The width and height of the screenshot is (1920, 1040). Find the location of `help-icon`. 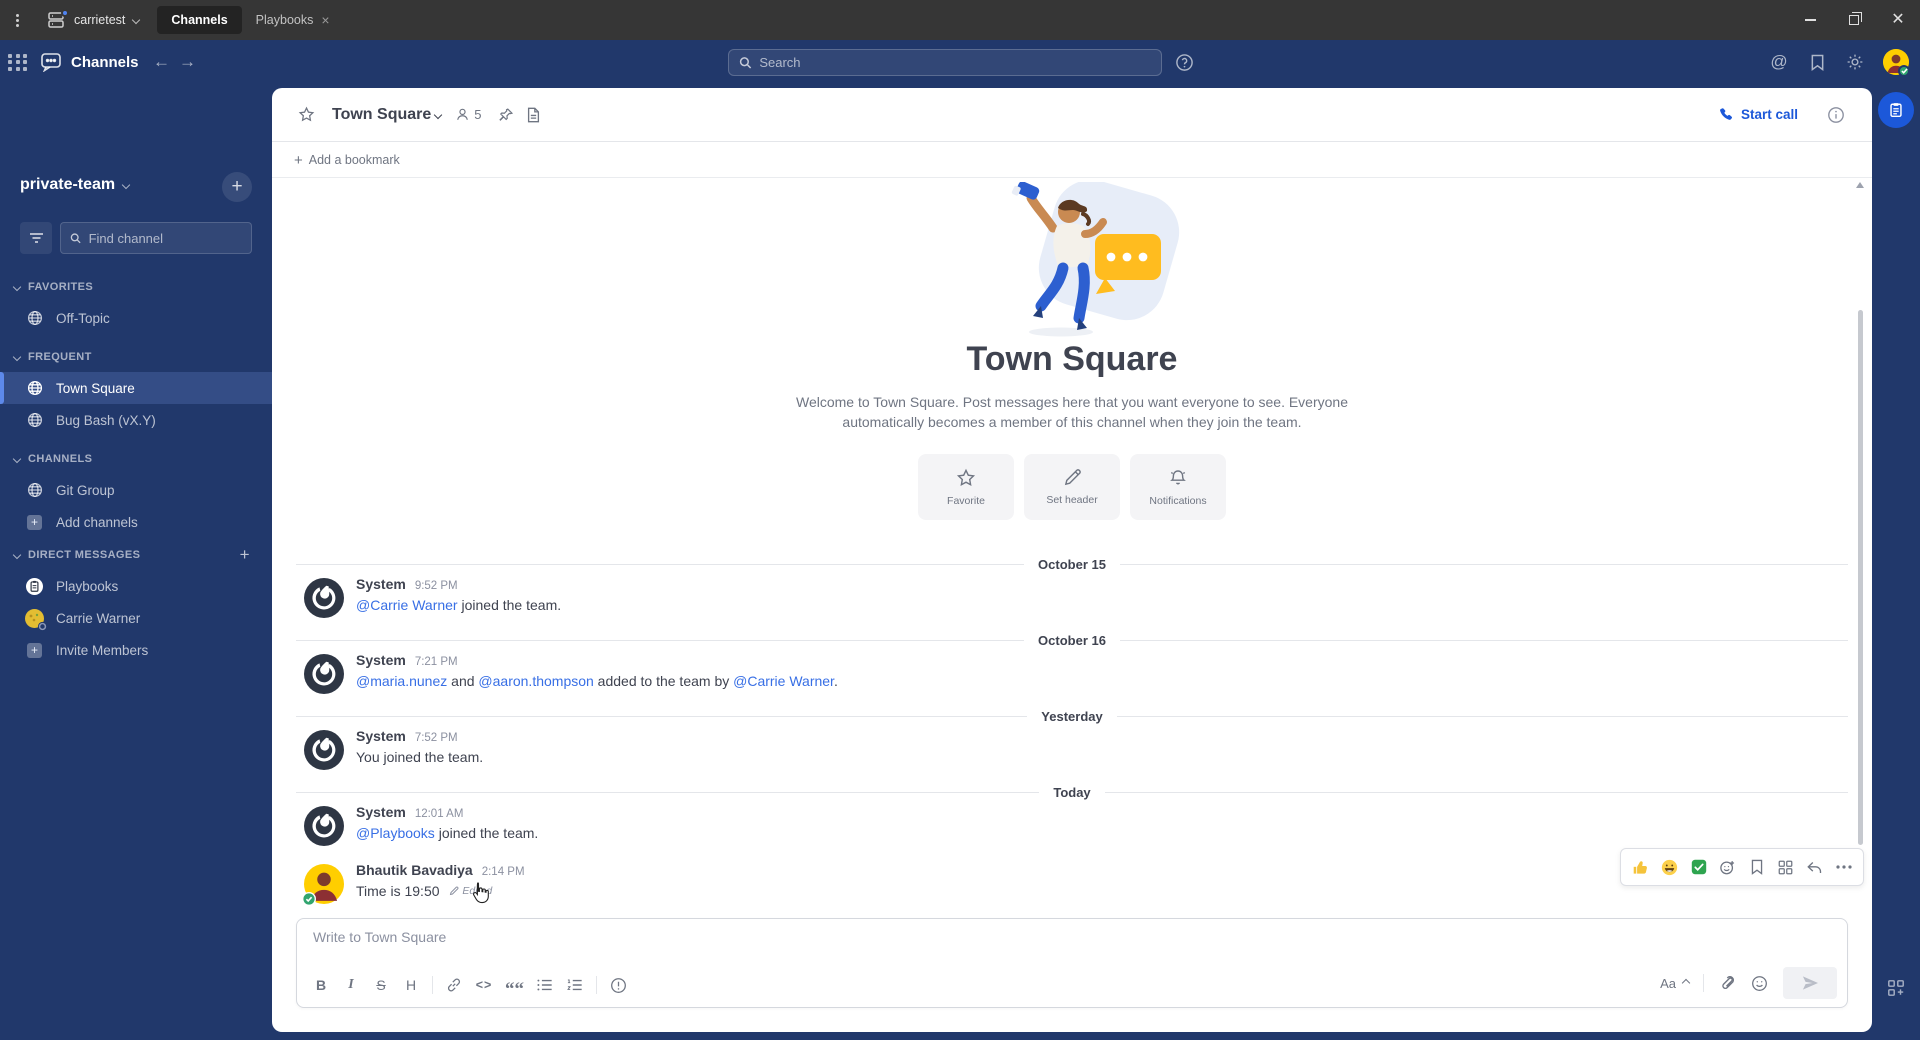

help-icon is located at coordinates (1184, 62).